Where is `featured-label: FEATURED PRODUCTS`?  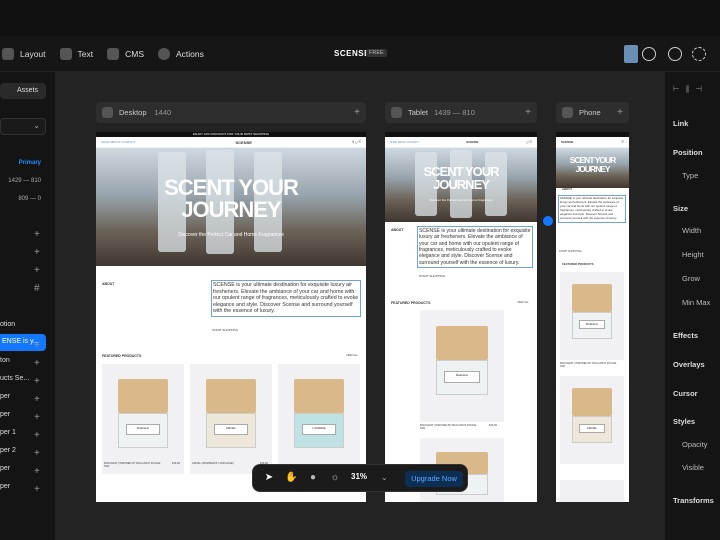 featured-label: FEATURED PRODUCTS is located at coordinates (411, 303).